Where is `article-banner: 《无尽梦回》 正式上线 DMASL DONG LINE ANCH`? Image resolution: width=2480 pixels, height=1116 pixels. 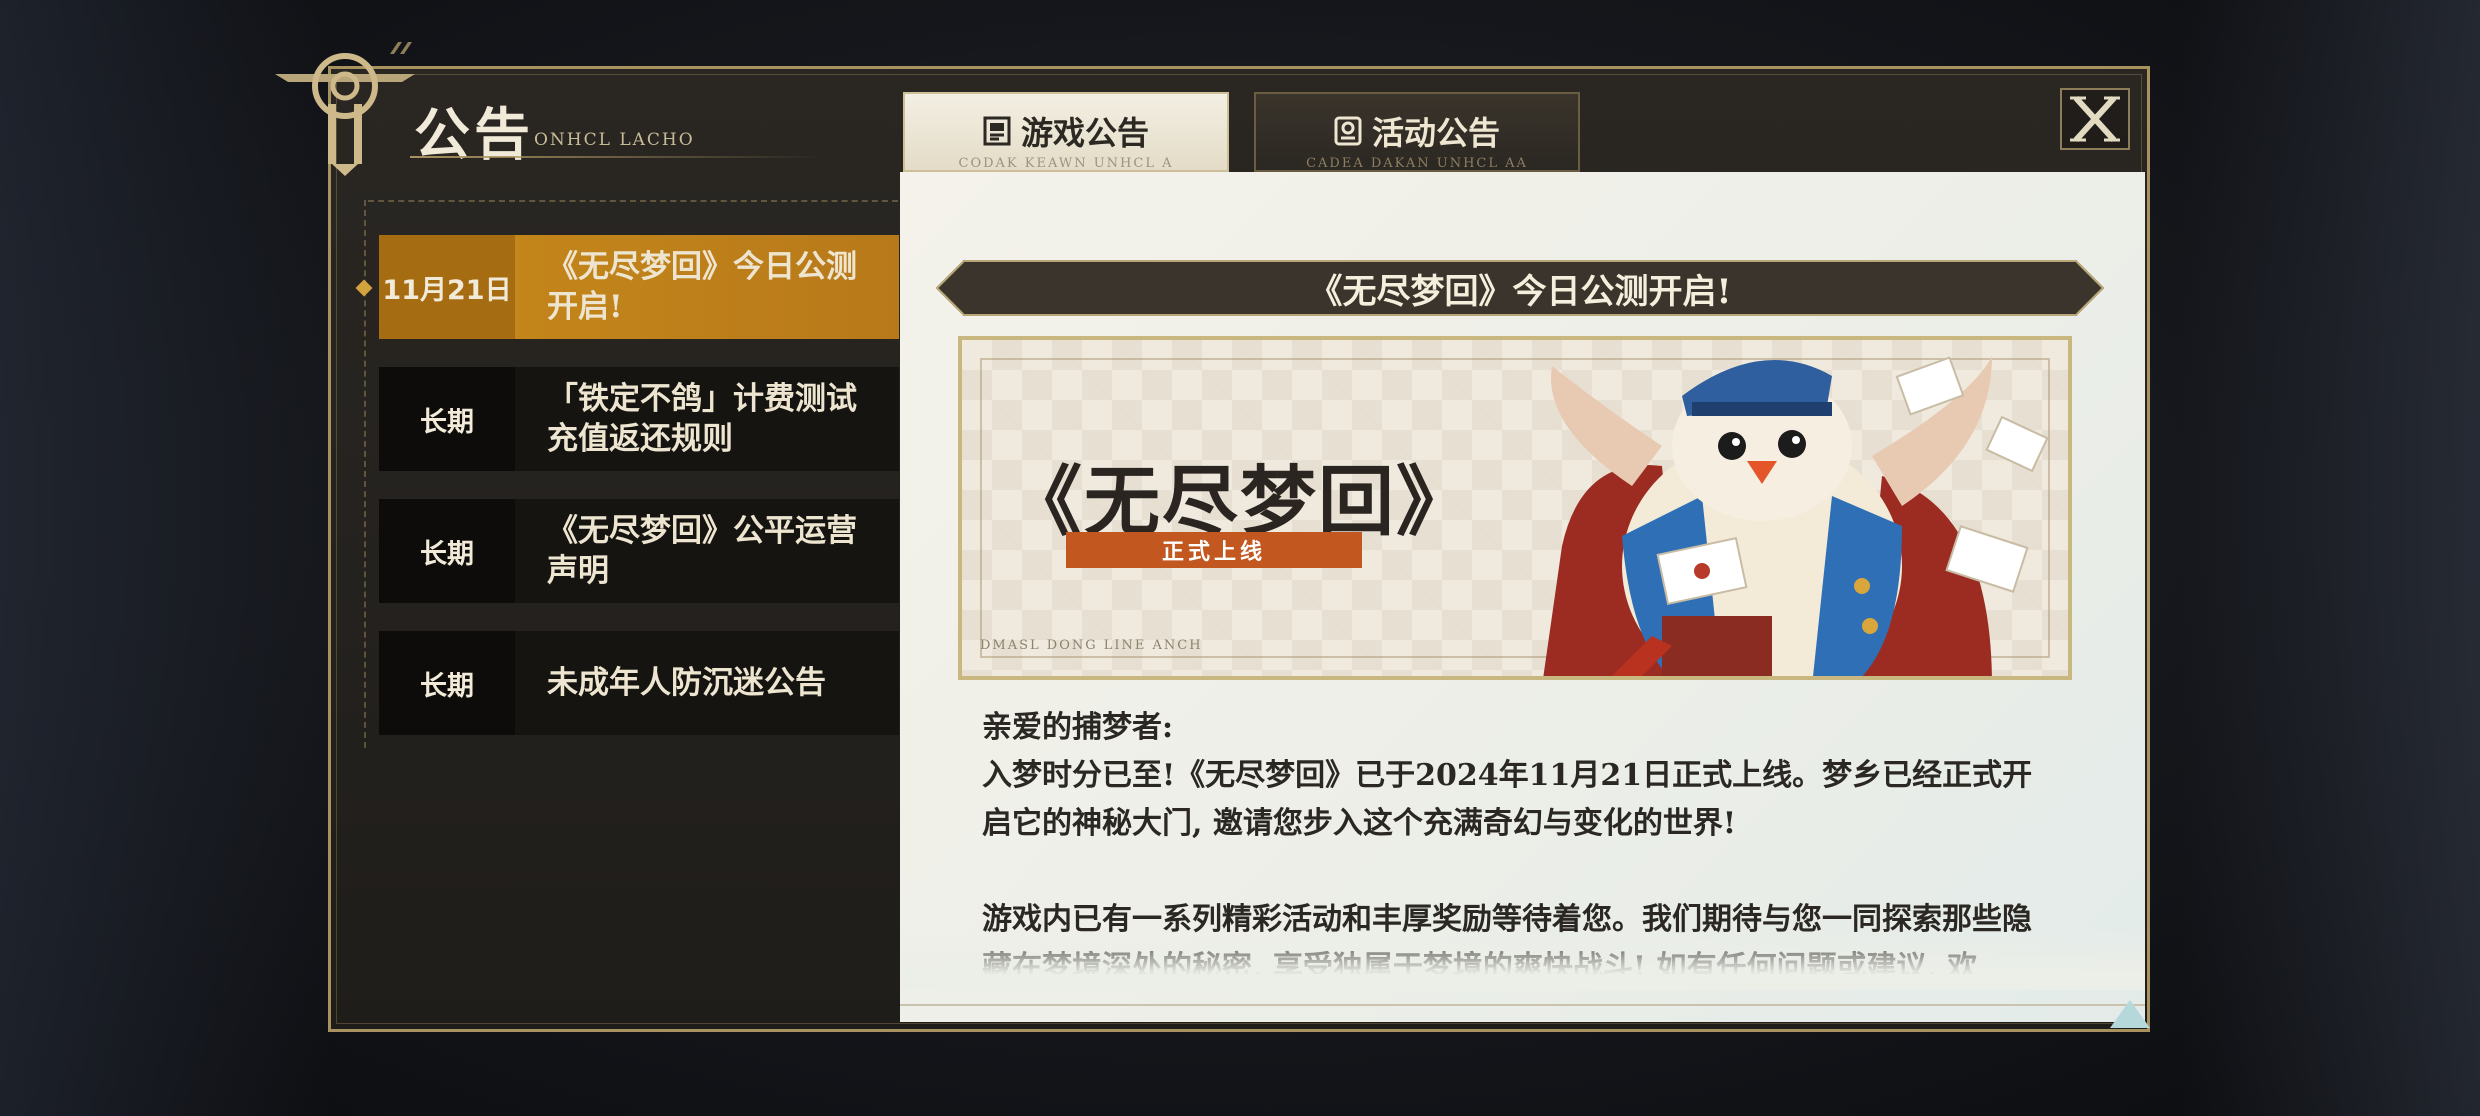 article-banner: 《无尽梦回》 正式上线 DMASL DONG LINE ANCH is located at coordinates (1515, 508).